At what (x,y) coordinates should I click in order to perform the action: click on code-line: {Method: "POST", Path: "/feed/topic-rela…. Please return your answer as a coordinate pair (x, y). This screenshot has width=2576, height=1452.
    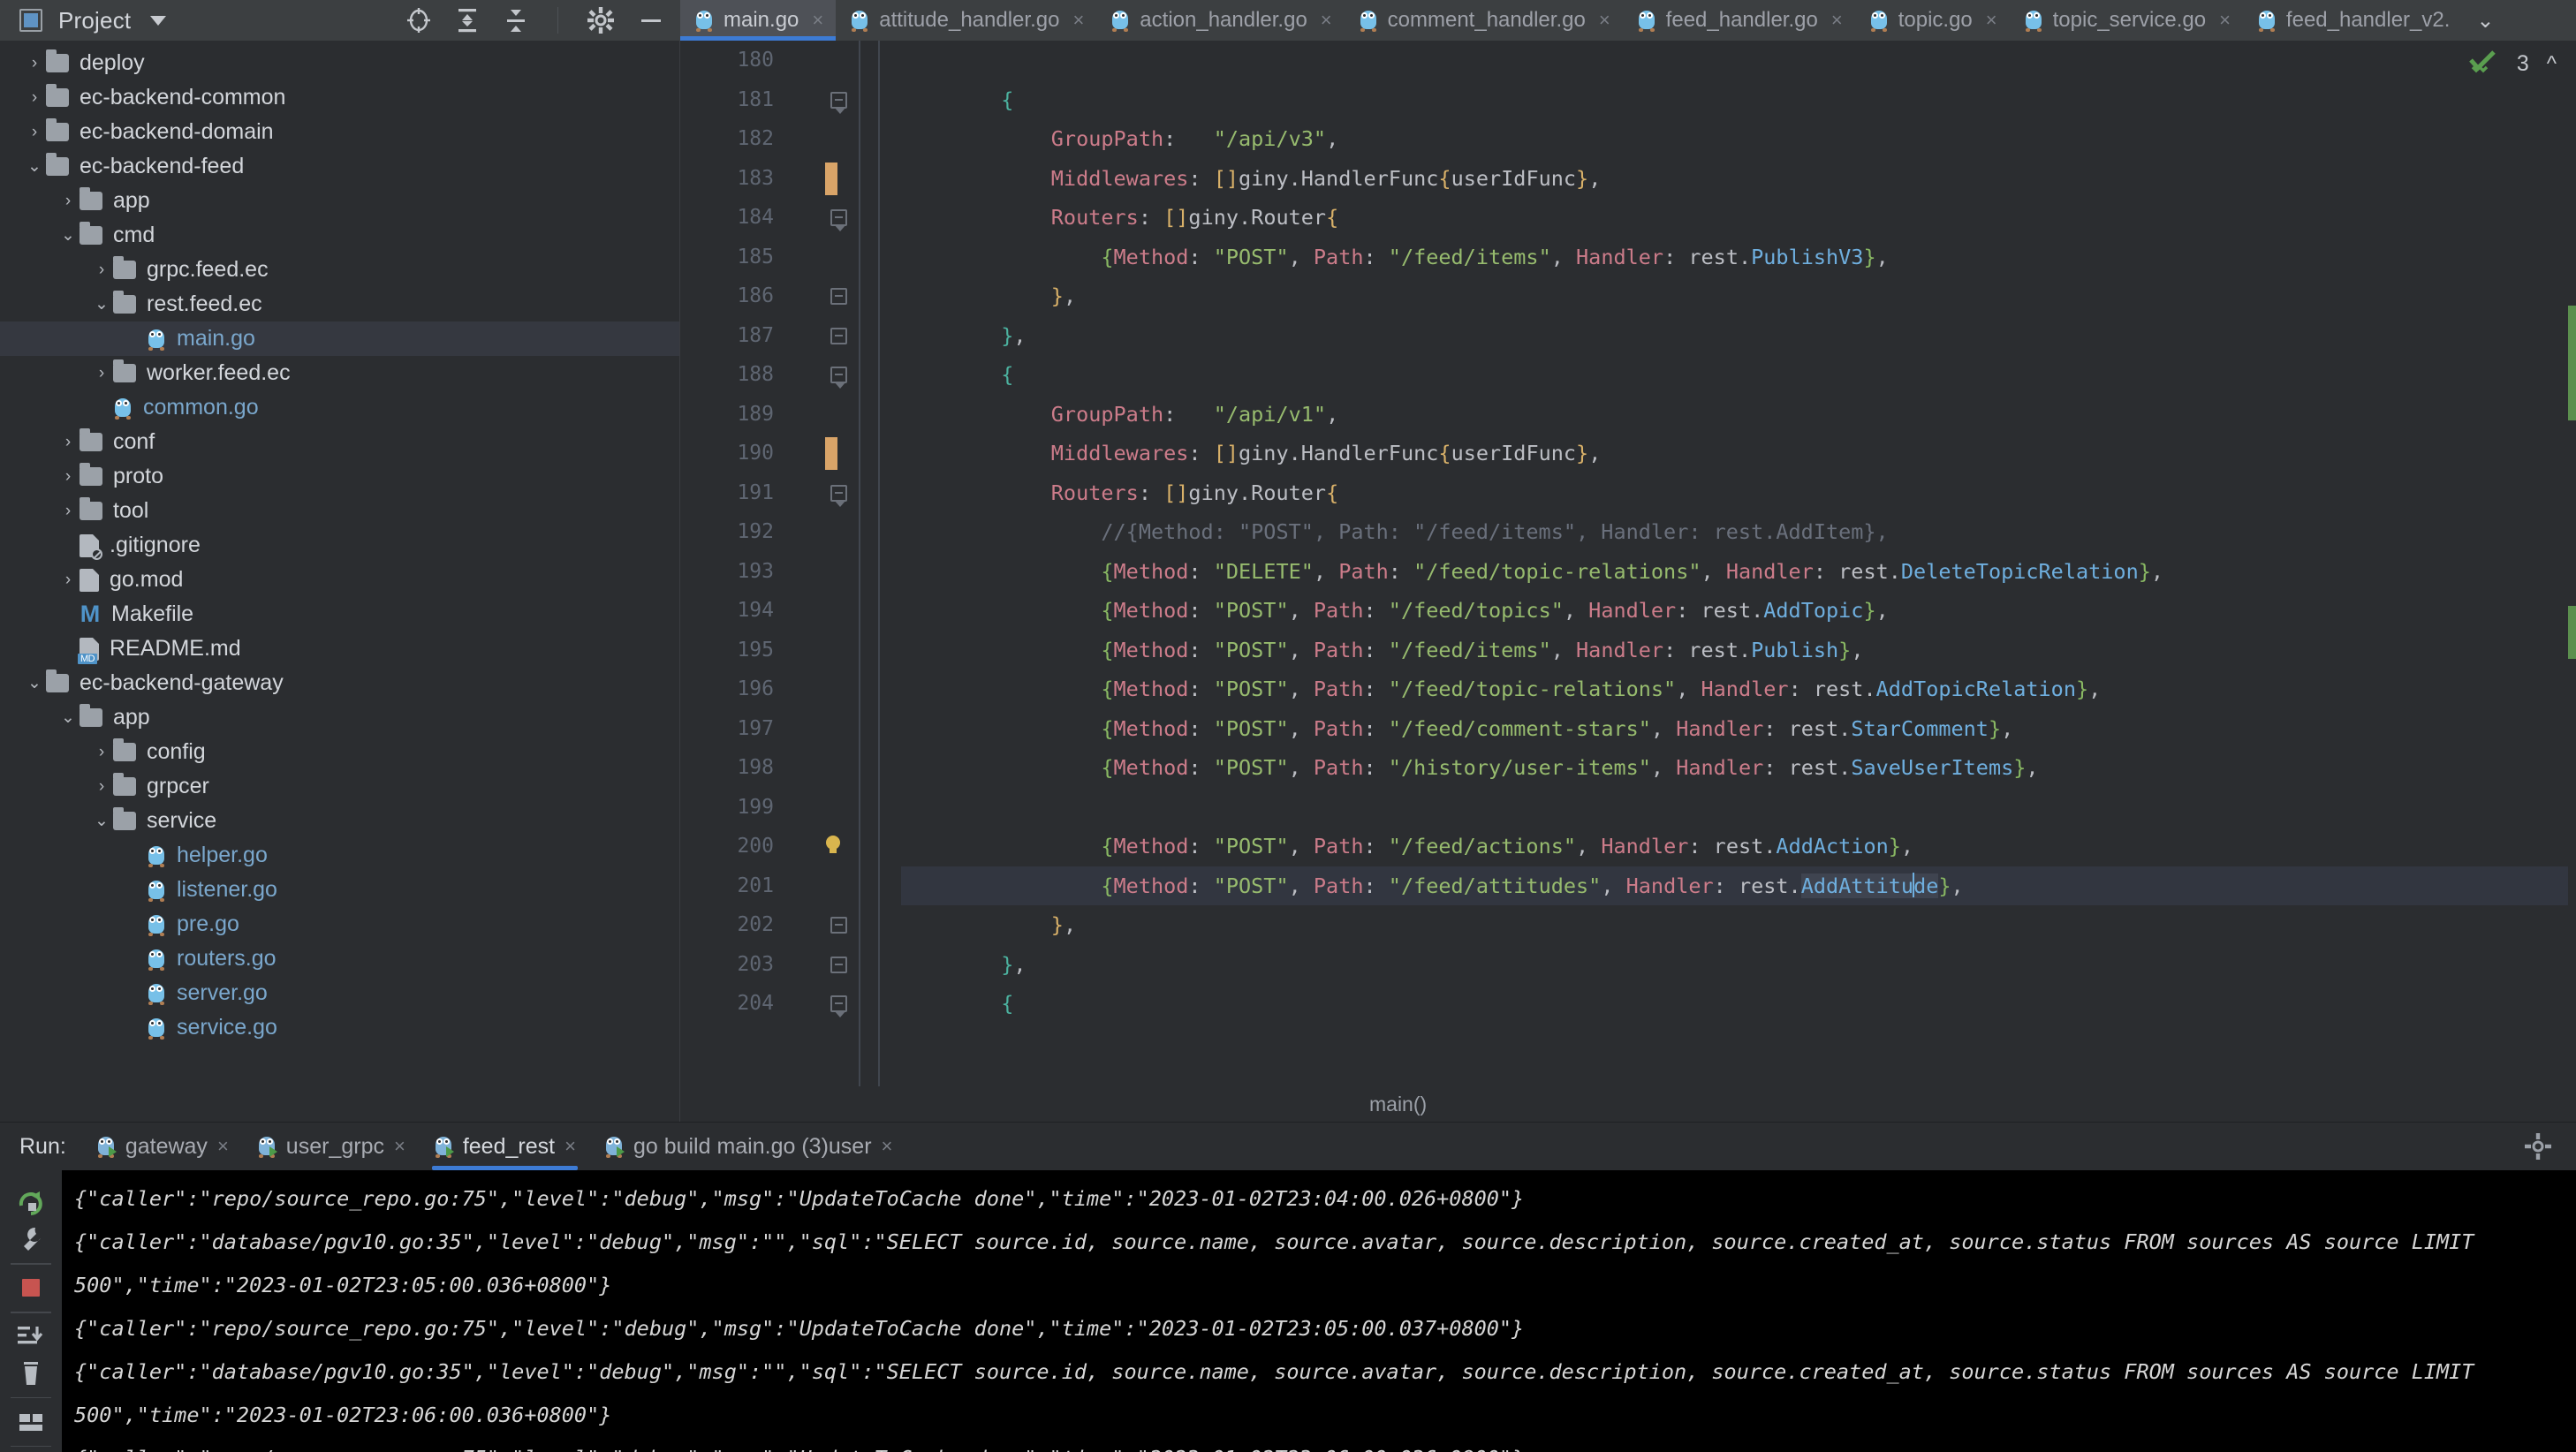
    Looking at the image, I should click on (1739, 689).